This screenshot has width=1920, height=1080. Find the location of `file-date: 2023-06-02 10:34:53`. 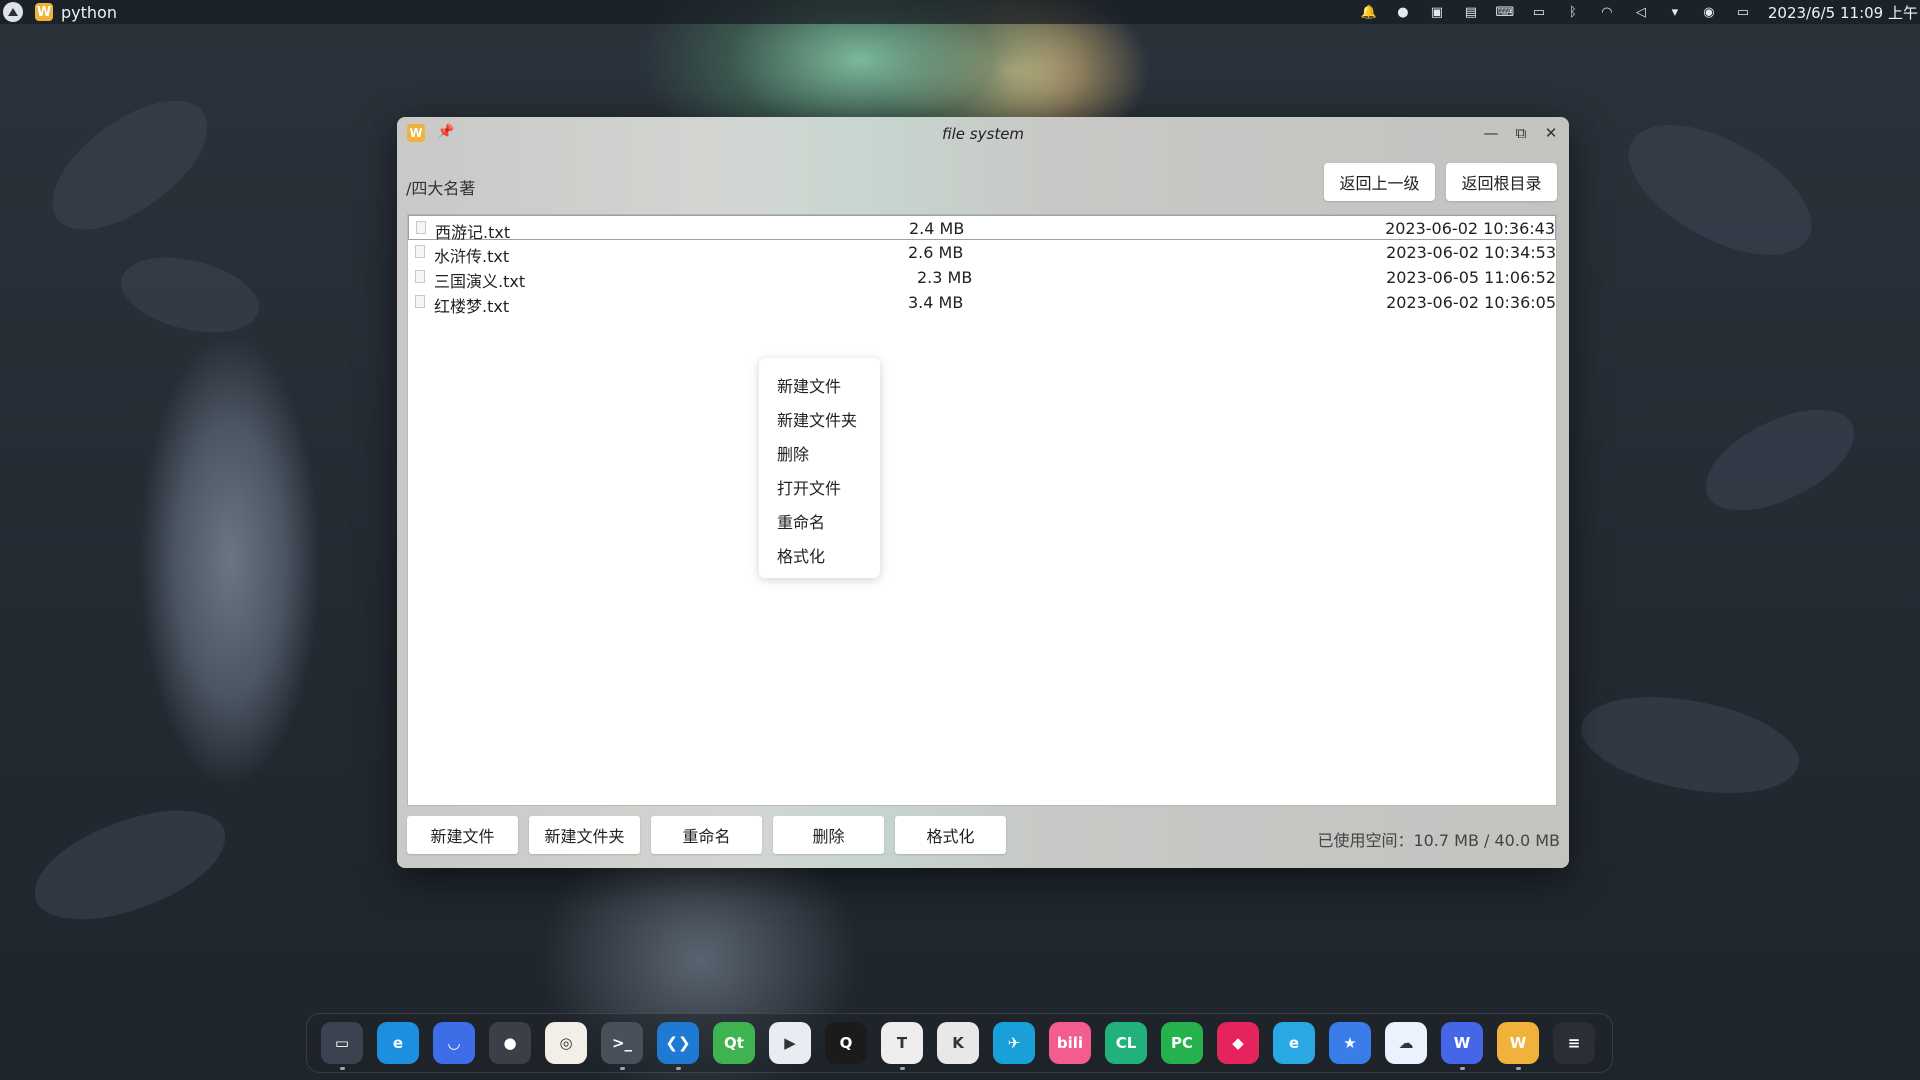

file-date: 2023-06-02 10:34:53 is located at coordinates (1471, 252).